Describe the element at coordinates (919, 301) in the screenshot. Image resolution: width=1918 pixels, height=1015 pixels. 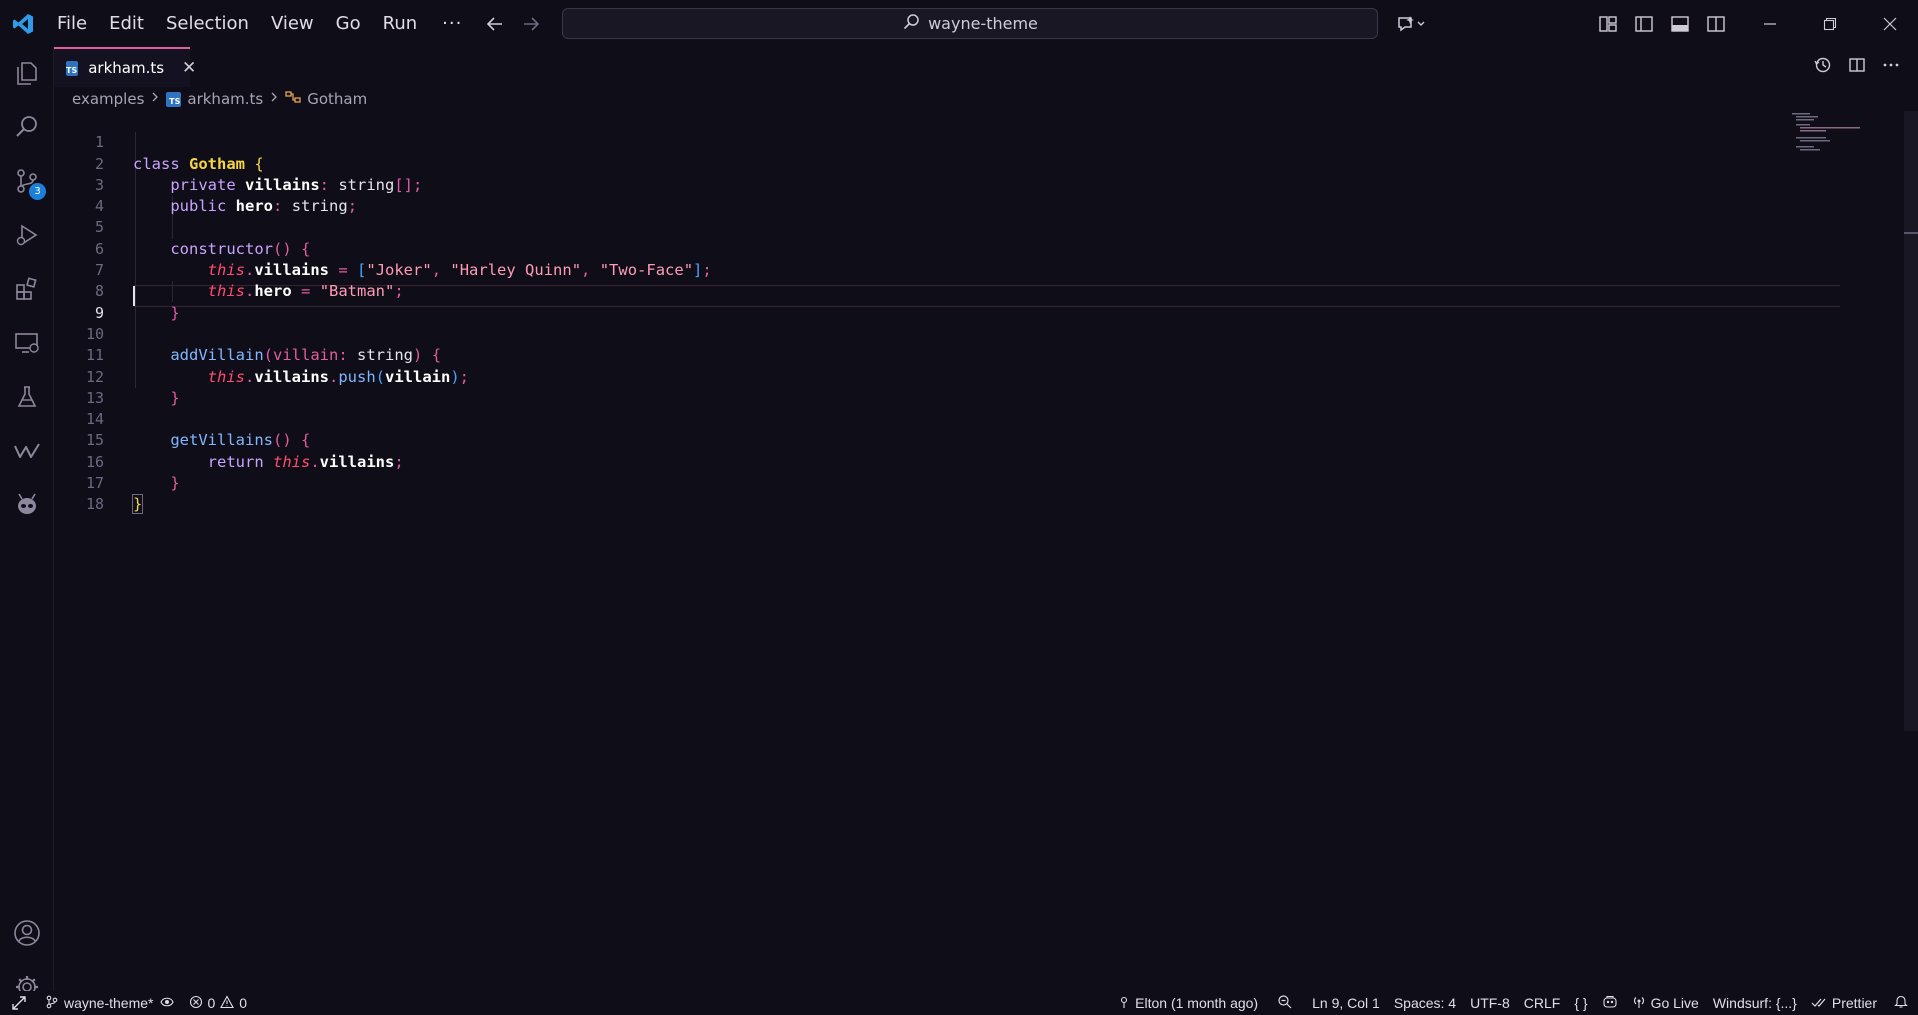
I see `code-line: 9` at that location.